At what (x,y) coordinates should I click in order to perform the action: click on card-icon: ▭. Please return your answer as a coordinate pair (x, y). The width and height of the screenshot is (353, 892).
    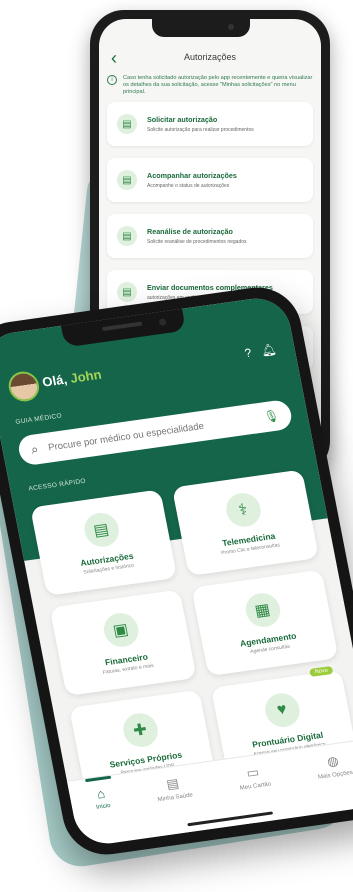
    Looking at the image, I should click on (253, 772).